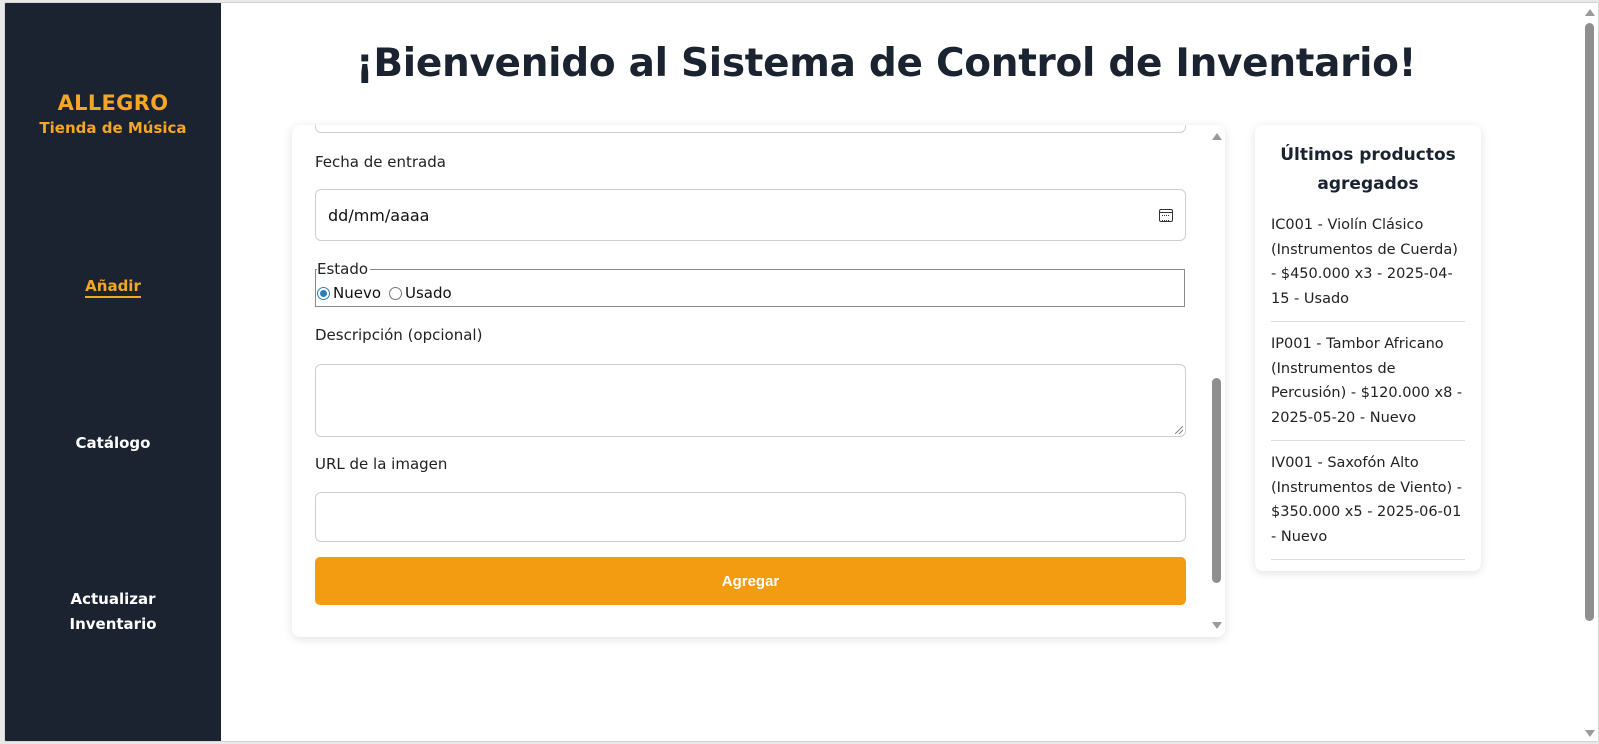 Image resolution: width=1599 pixels, height=744 pixels. I want to click on brand-name: ALLEGRO, so click(113, 103).